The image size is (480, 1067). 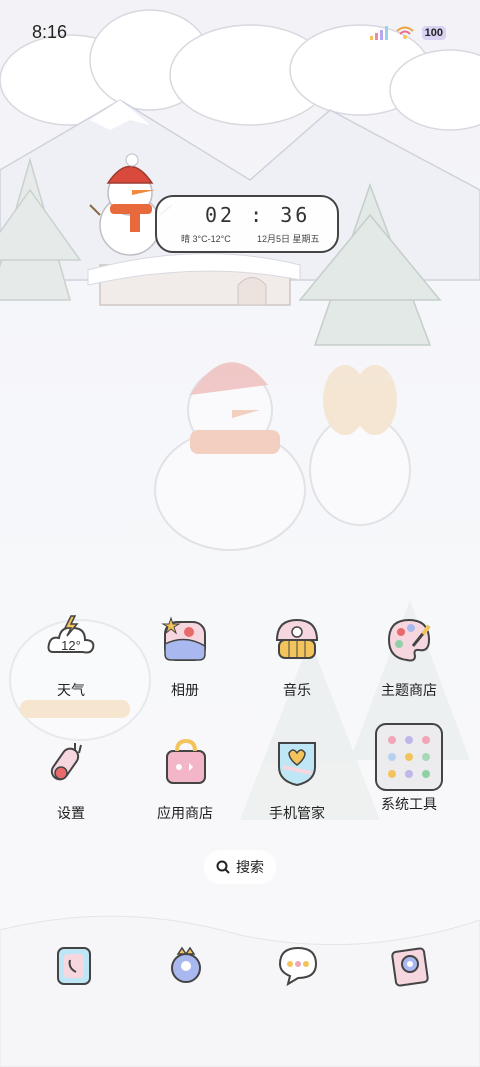 I want to click on app-music: 音乐, so click(x=297, y=657).